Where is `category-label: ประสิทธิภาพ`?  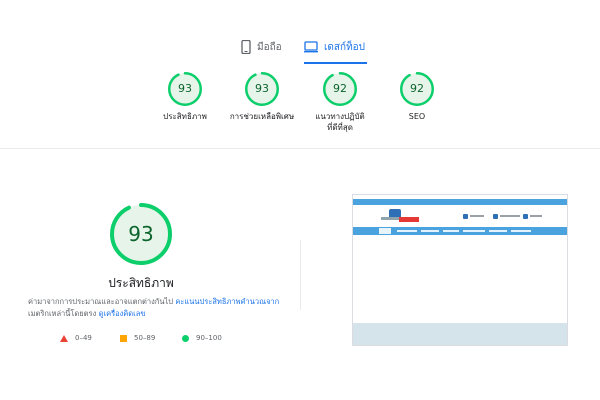
category-label: ประสิทธิภาพ is located at coordinates (185, 116).